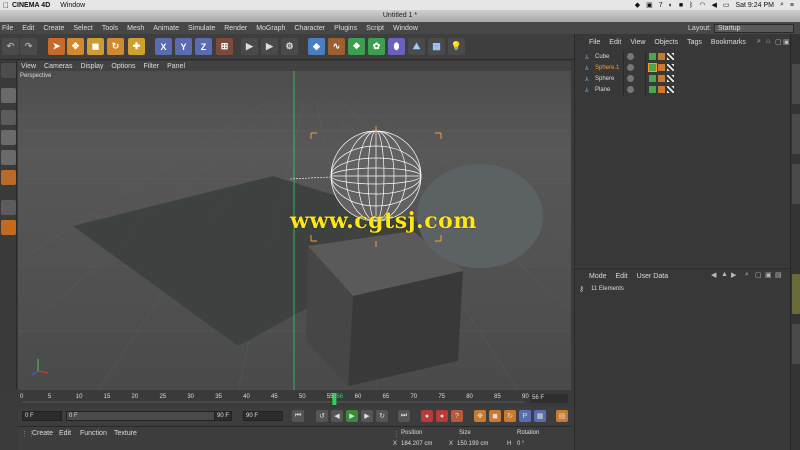 The height and width of the screenshot is (450, 800). Describe the element at coordinates (56, 46) in the screenshot. I see `live-selection-icon: ➤` at that location.